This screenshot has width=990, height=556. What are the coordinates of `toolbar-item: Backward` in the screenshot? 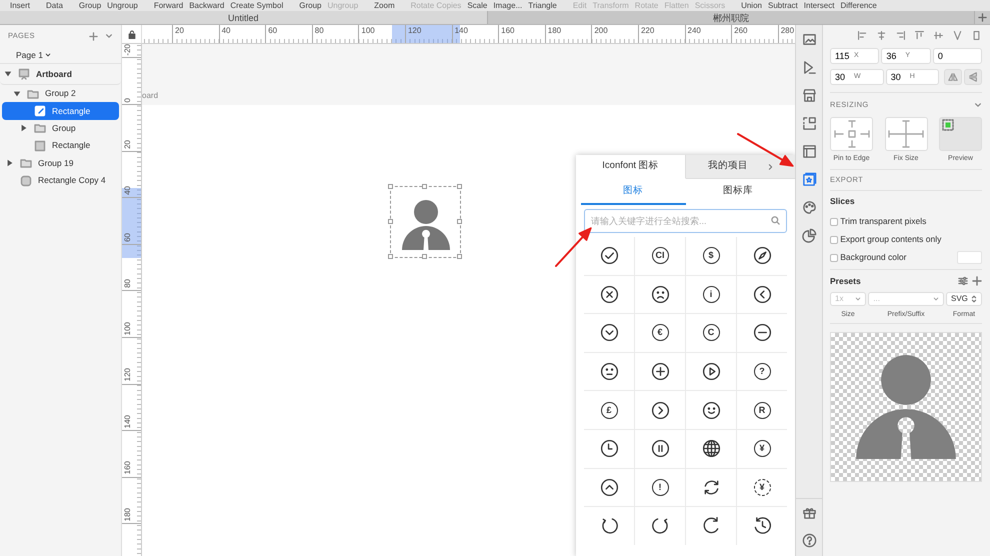 It's located at (206, 5).